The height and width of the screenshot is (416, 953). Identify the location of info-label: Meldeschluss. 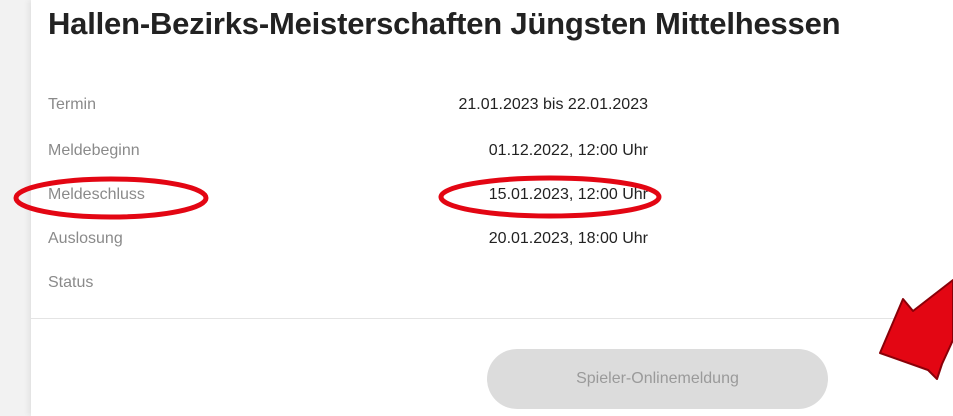
(96, 194).